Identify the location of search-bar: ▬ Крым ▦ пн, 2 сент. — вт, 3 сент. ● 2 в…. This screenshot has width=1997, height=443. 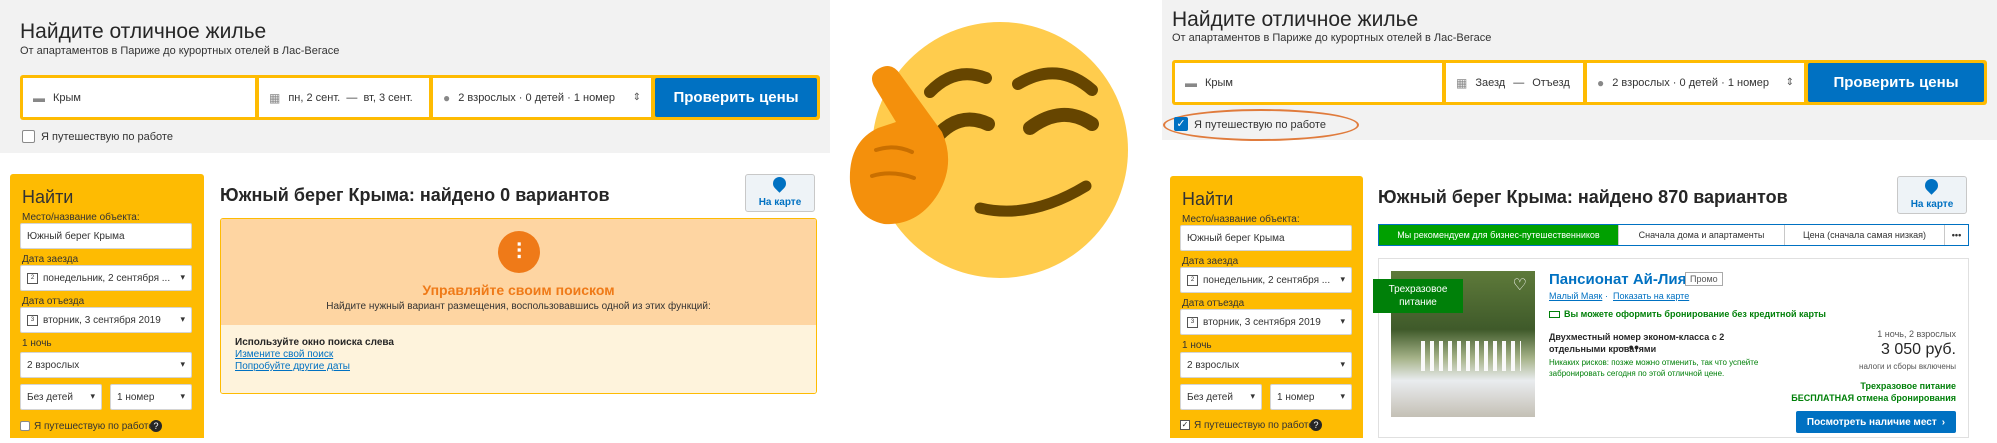
(420, 97).